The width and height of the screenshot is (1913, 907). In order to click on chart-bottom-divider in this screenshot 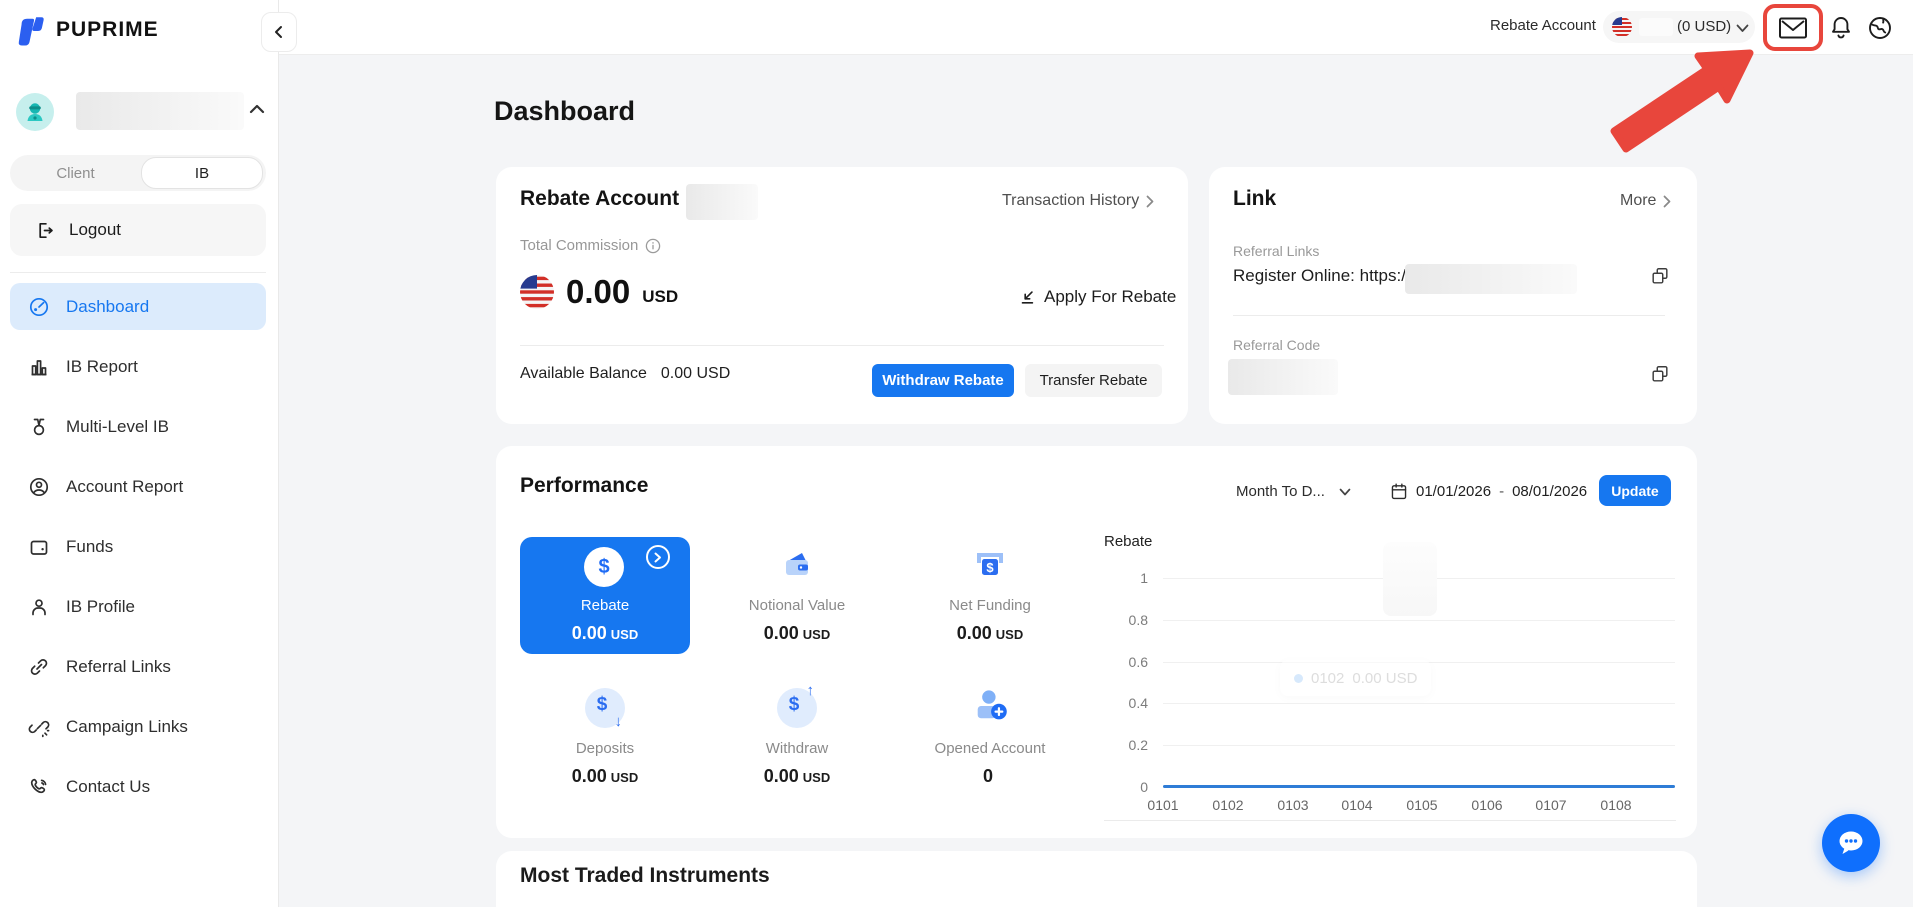, I will do `click(1390, 820)`.